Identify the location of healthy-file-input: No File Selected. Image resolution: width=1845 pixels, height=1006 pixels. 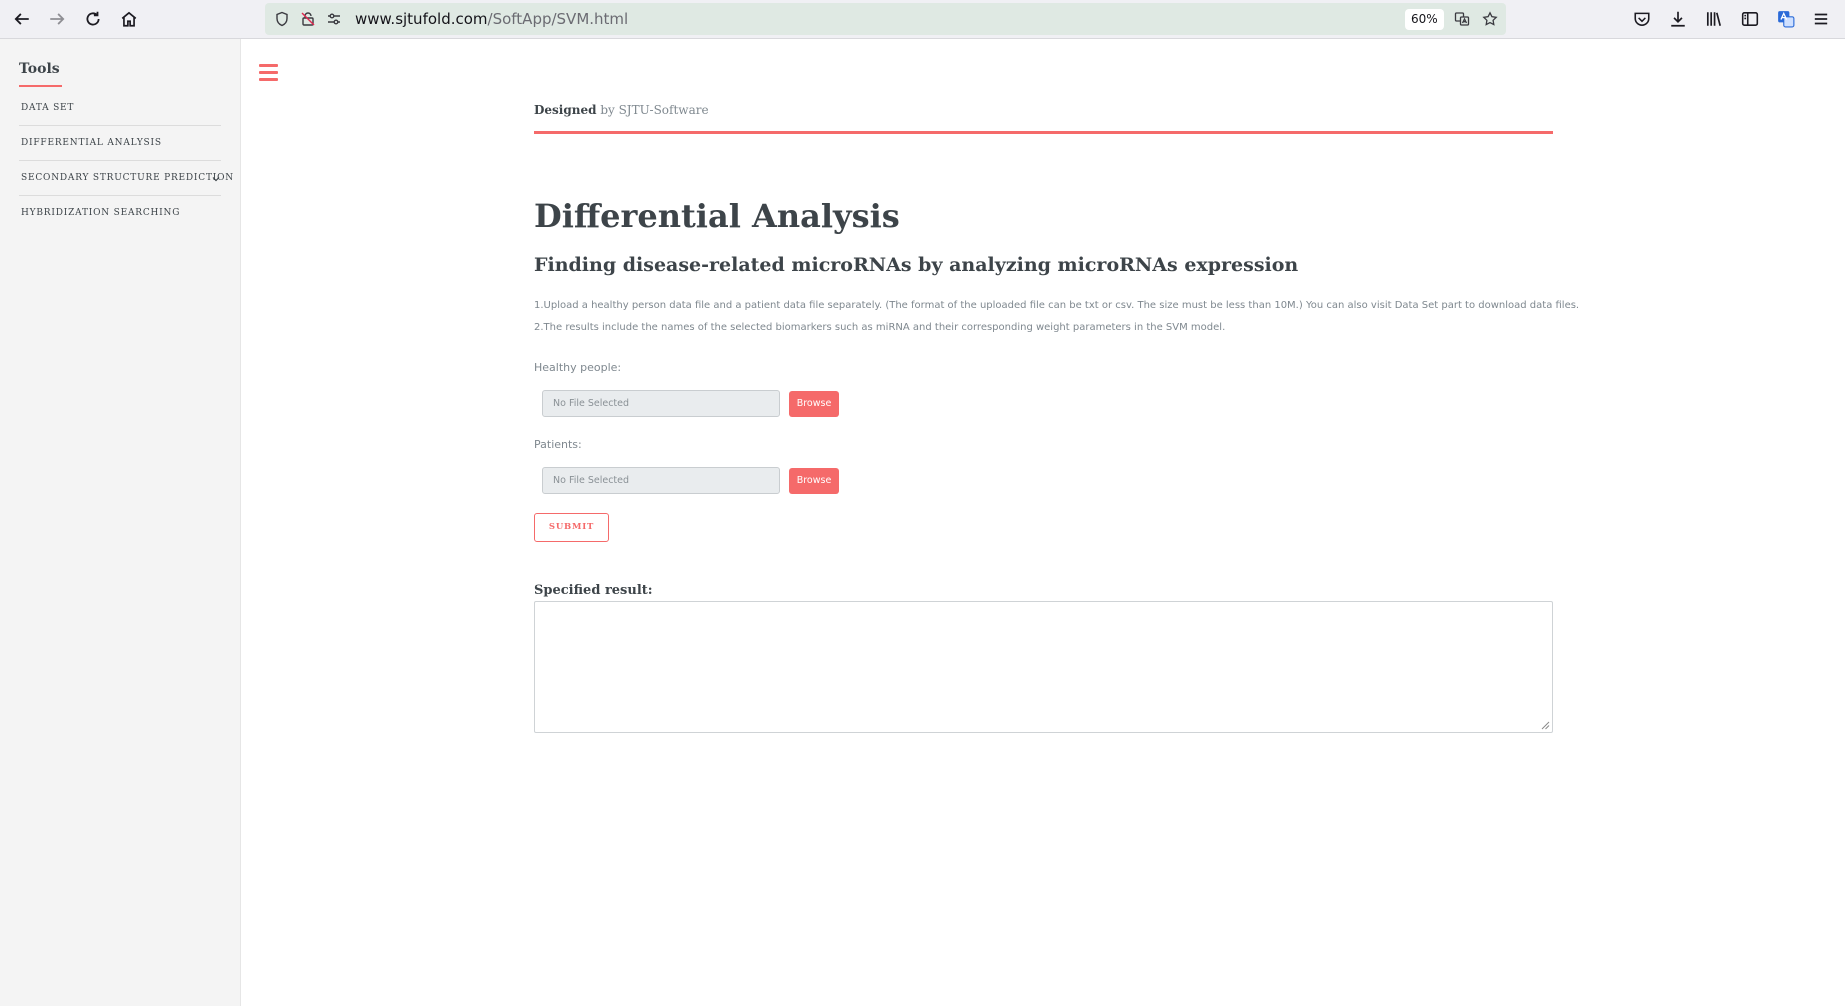
(661, 403).